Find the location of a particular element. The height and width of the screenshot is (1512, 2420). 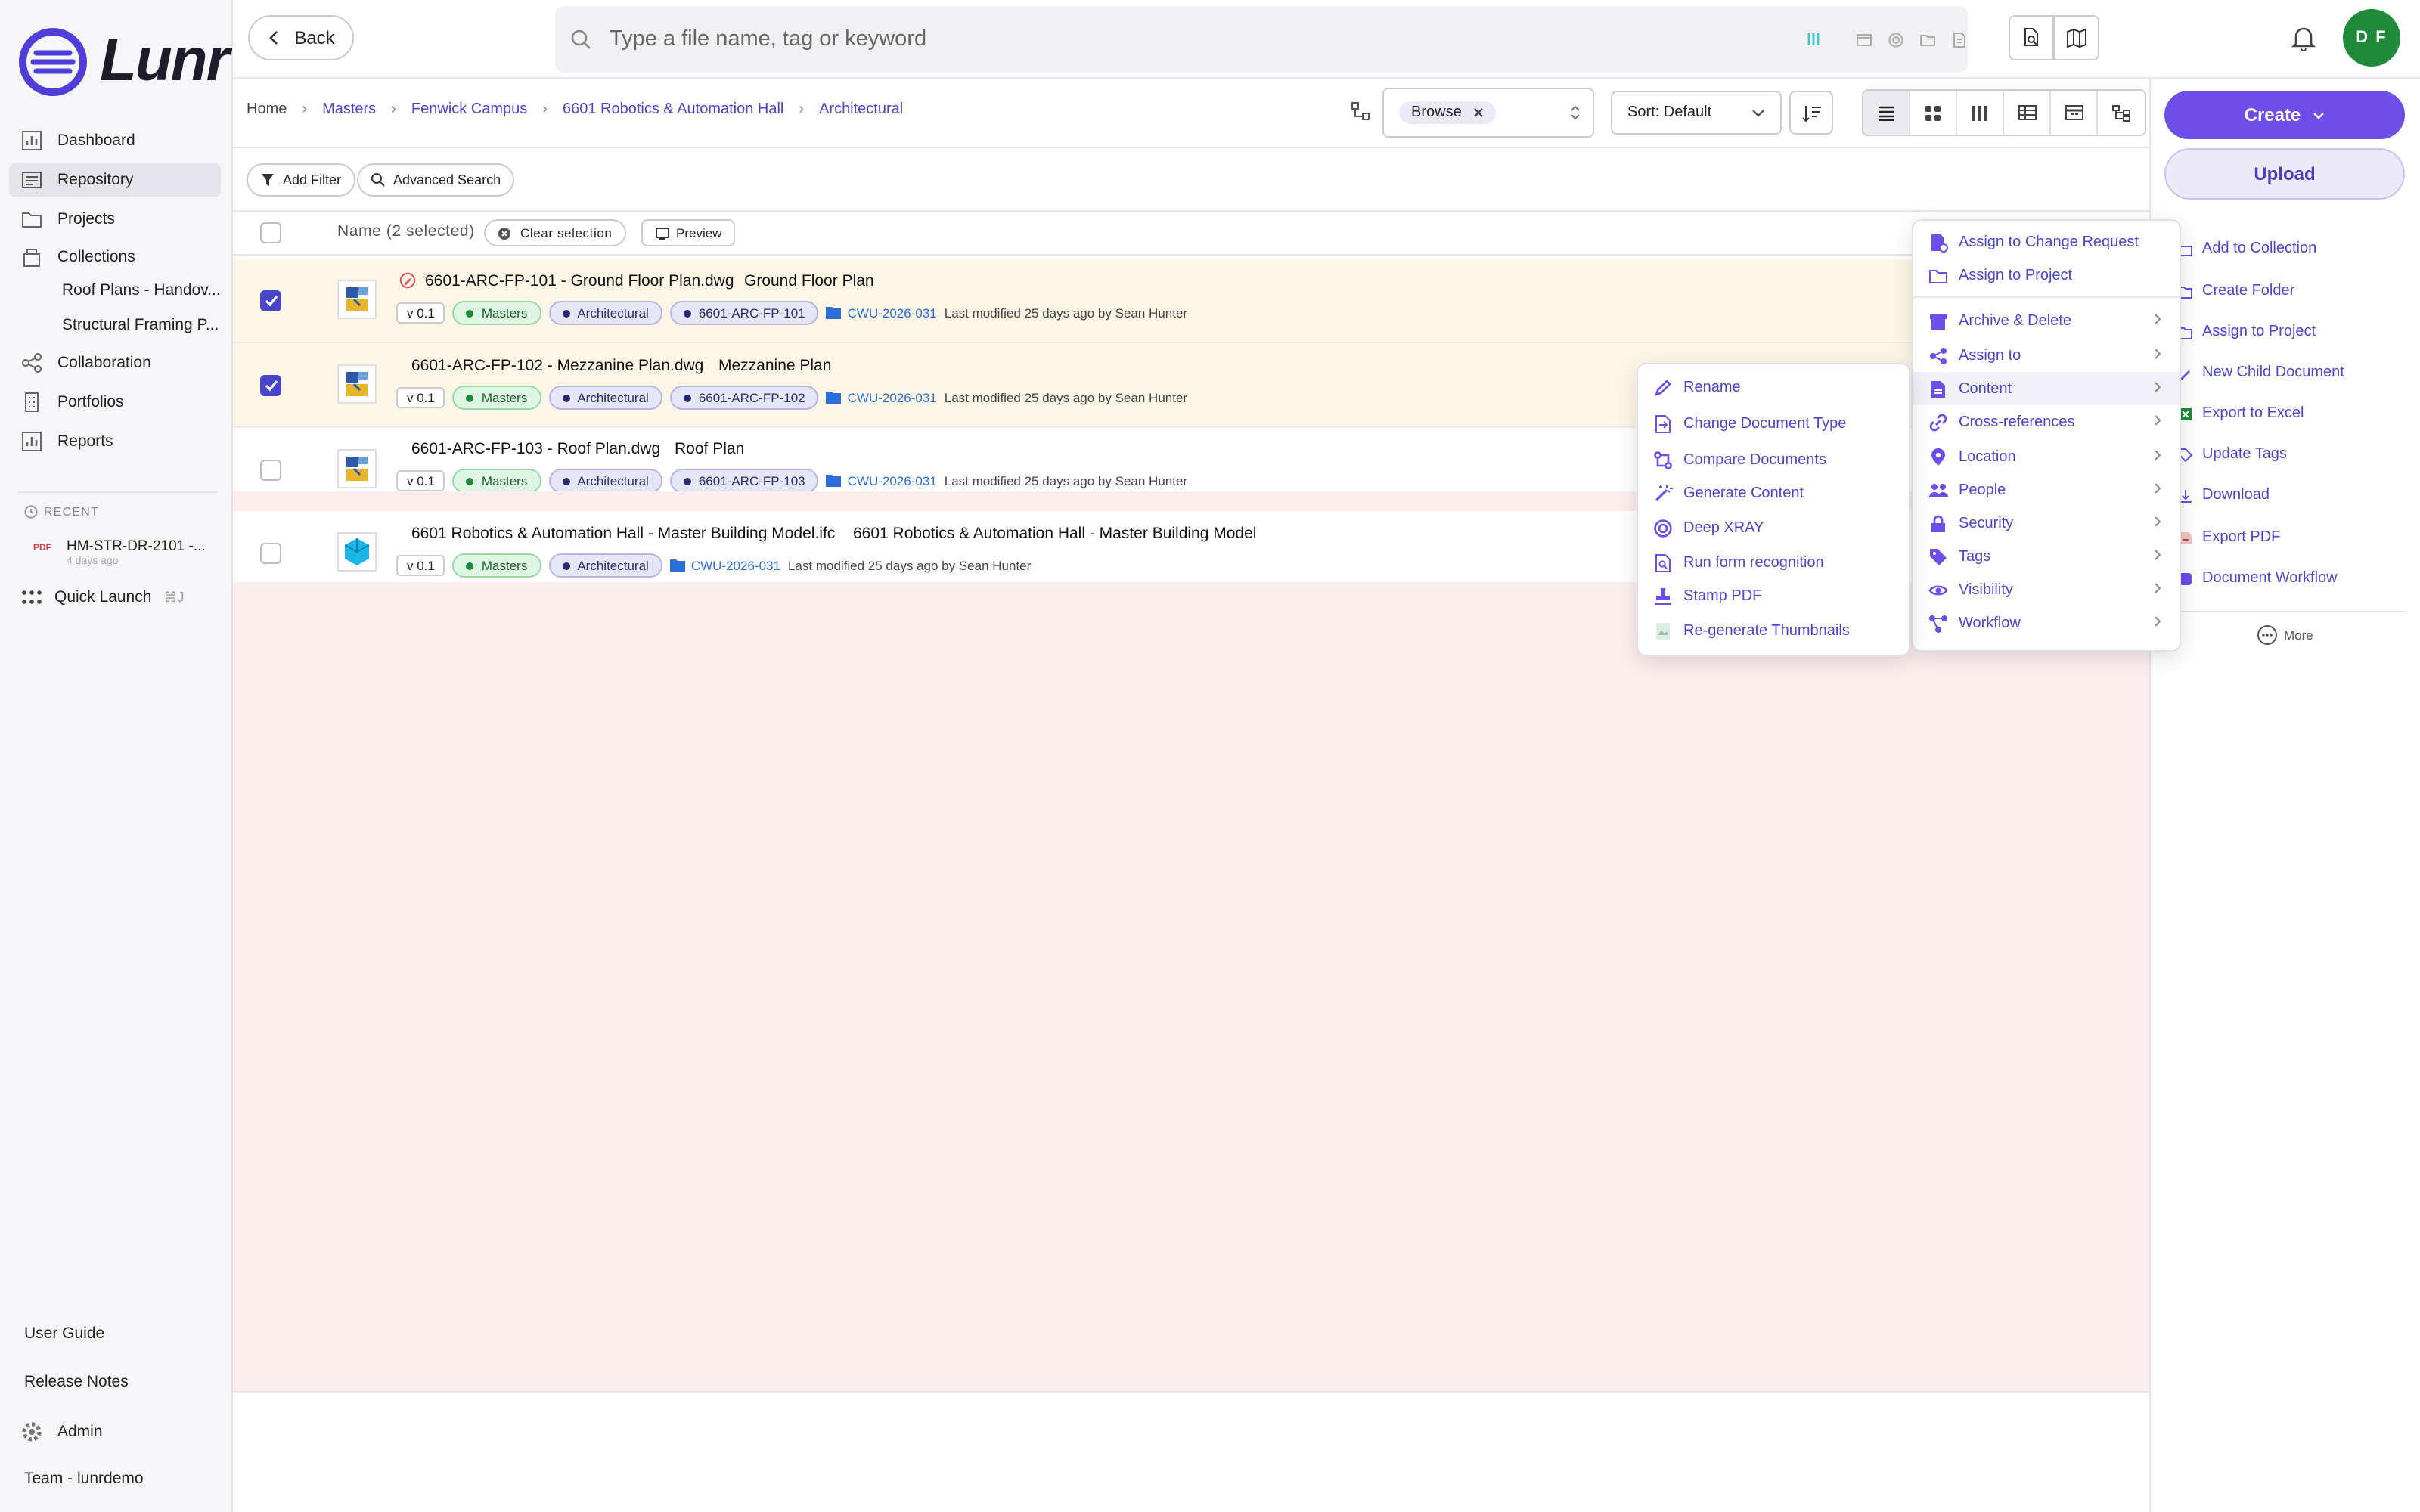

row-file-name: 6601-ARC-FP-101 - Ground Floor Plan.dwg is located at coordinates (579, 281).